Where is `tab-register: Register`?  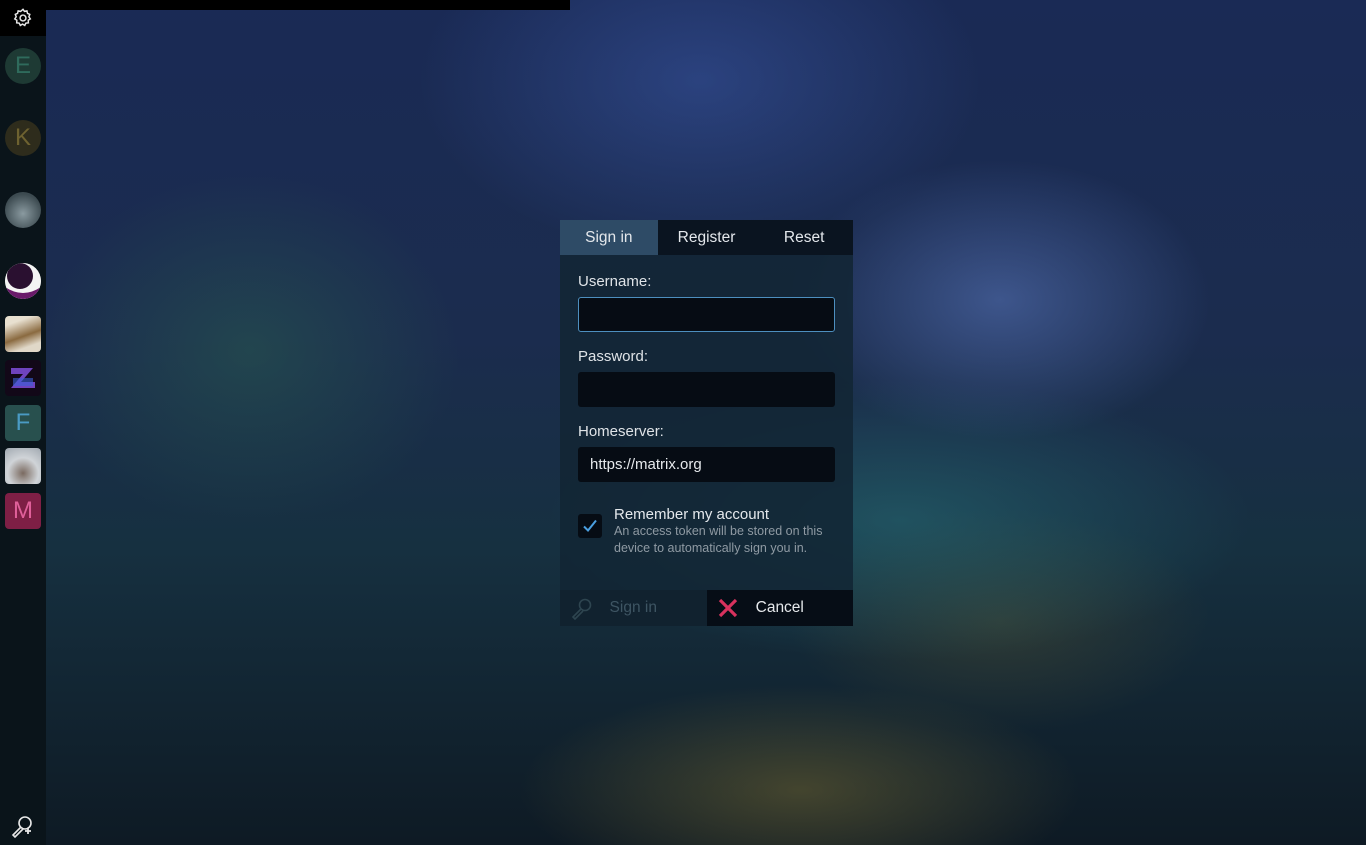
tab-register: Register is located at coordinates (707, 237).